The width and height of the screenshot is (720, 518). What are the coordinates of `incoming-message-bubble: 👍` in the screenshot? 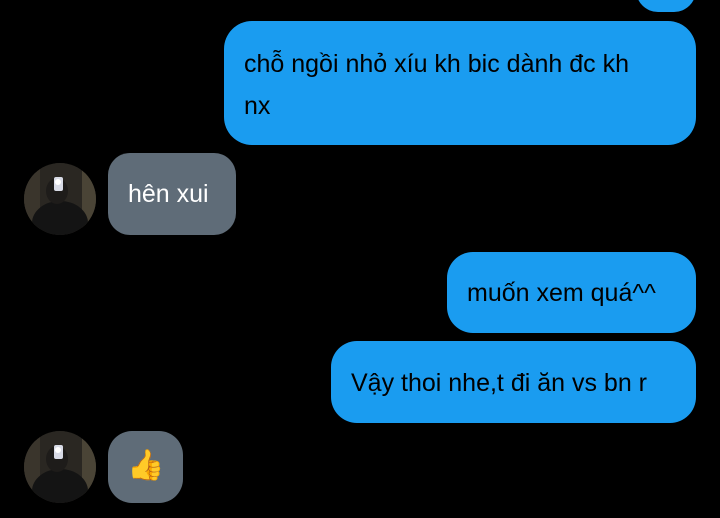 It's located at (145, 467).